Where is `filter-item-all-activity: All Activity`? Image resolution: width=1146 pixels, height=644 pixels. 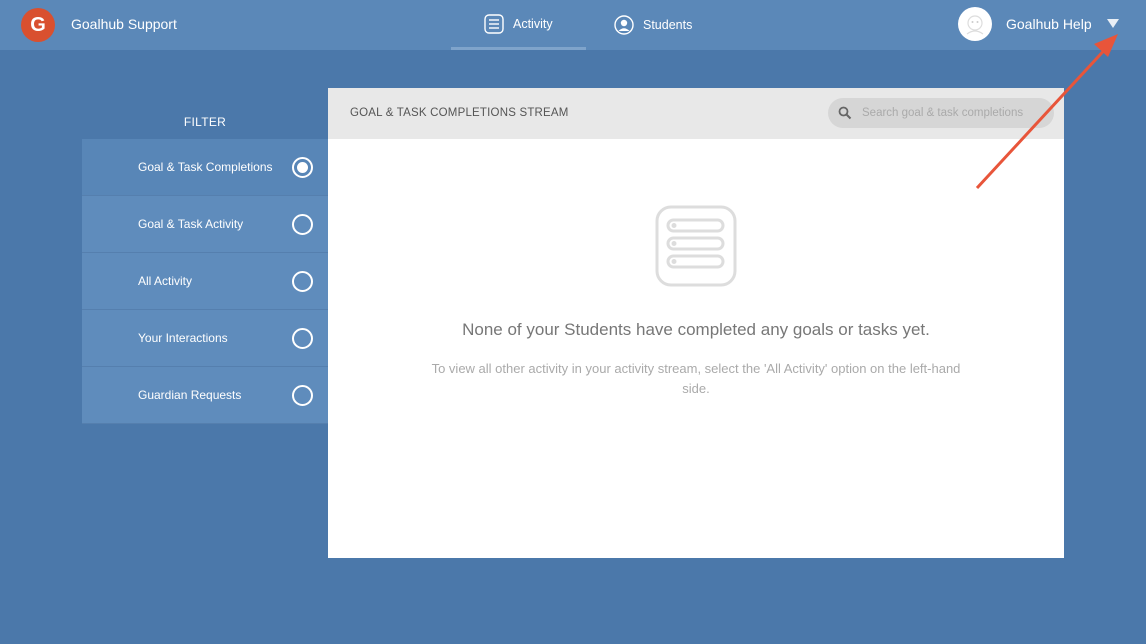 filter-item-all-activity: All Activity is located at coordinates (205, 281).